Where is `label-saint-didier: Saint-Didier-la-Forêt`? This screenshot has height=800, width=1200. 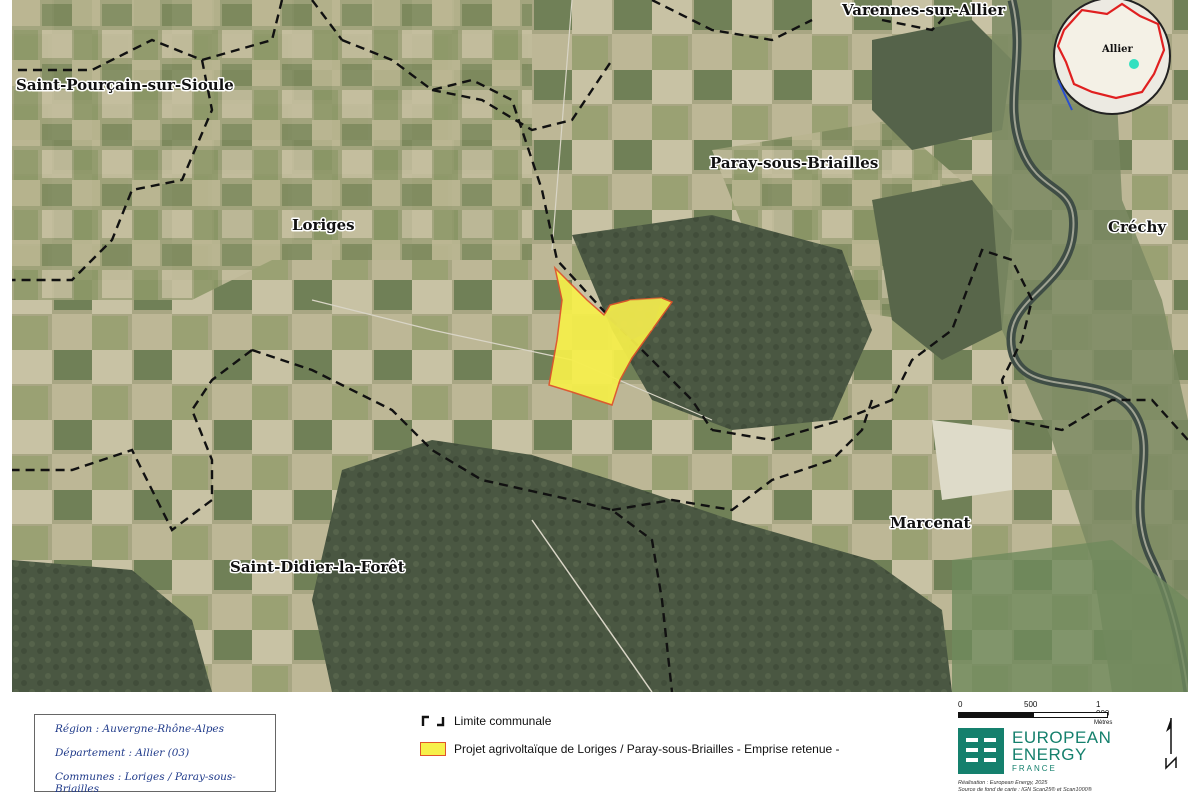
label-saint-didier: Saint-Didier-la-Forêt is located at coordinates (317, 567).